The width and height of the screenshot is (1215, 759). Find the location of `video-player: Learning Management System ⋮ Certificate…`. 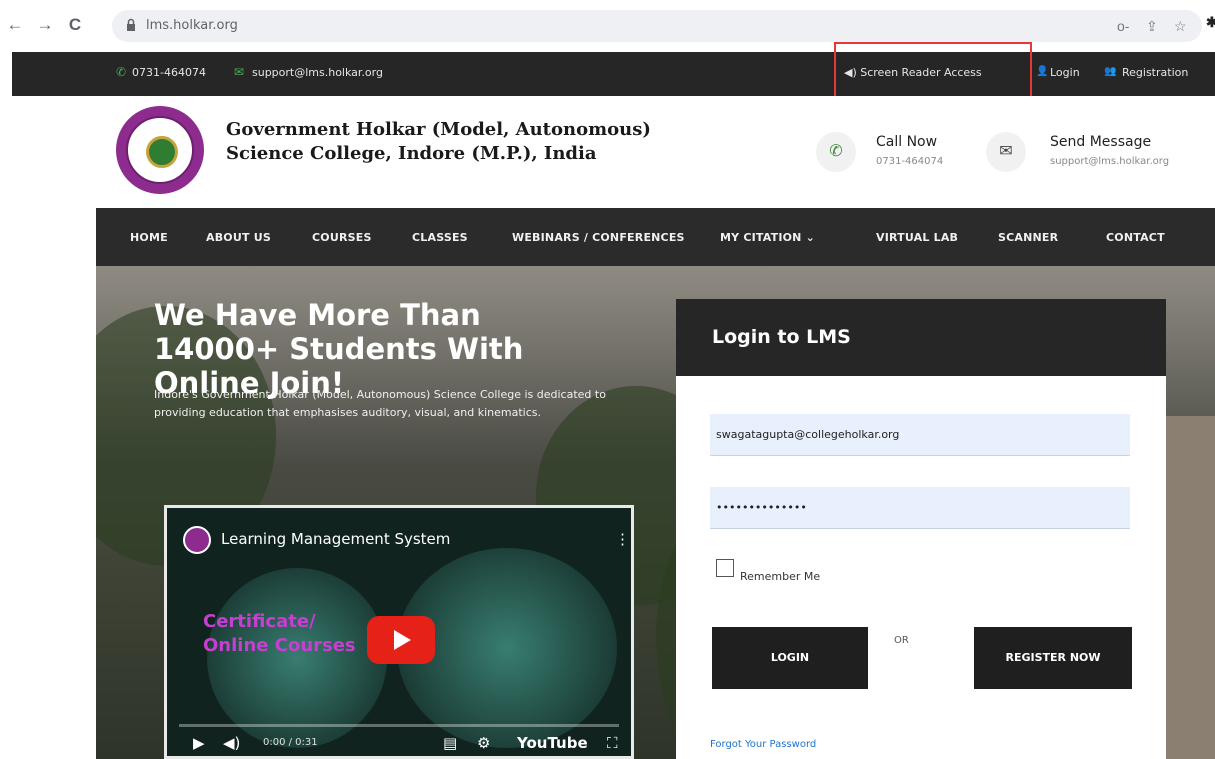

video-player: Learning Management System ⋮ Certificate… is located at coordinates (399, 632).